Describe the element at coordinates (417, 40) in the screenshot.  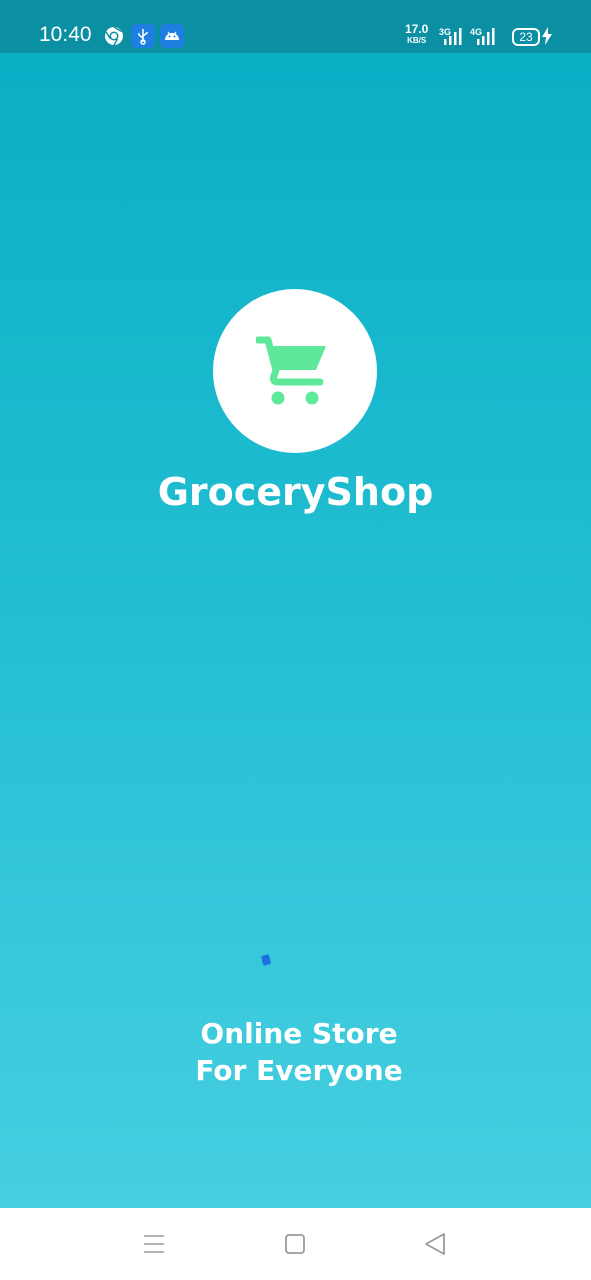
I see `network-speed-unit: KB/S` at that location.